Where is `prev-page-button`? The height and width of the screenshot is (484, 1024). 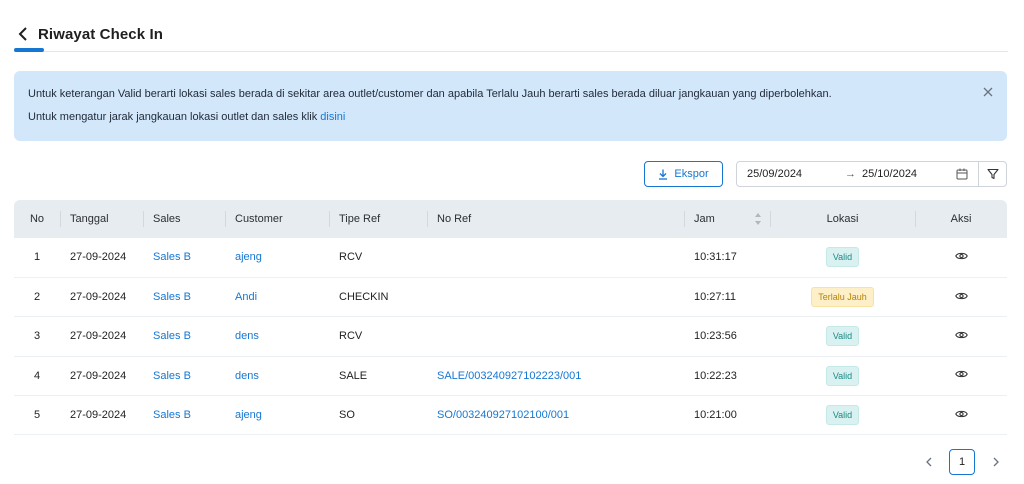 prev-page-button is located at coordinates (928, 462).